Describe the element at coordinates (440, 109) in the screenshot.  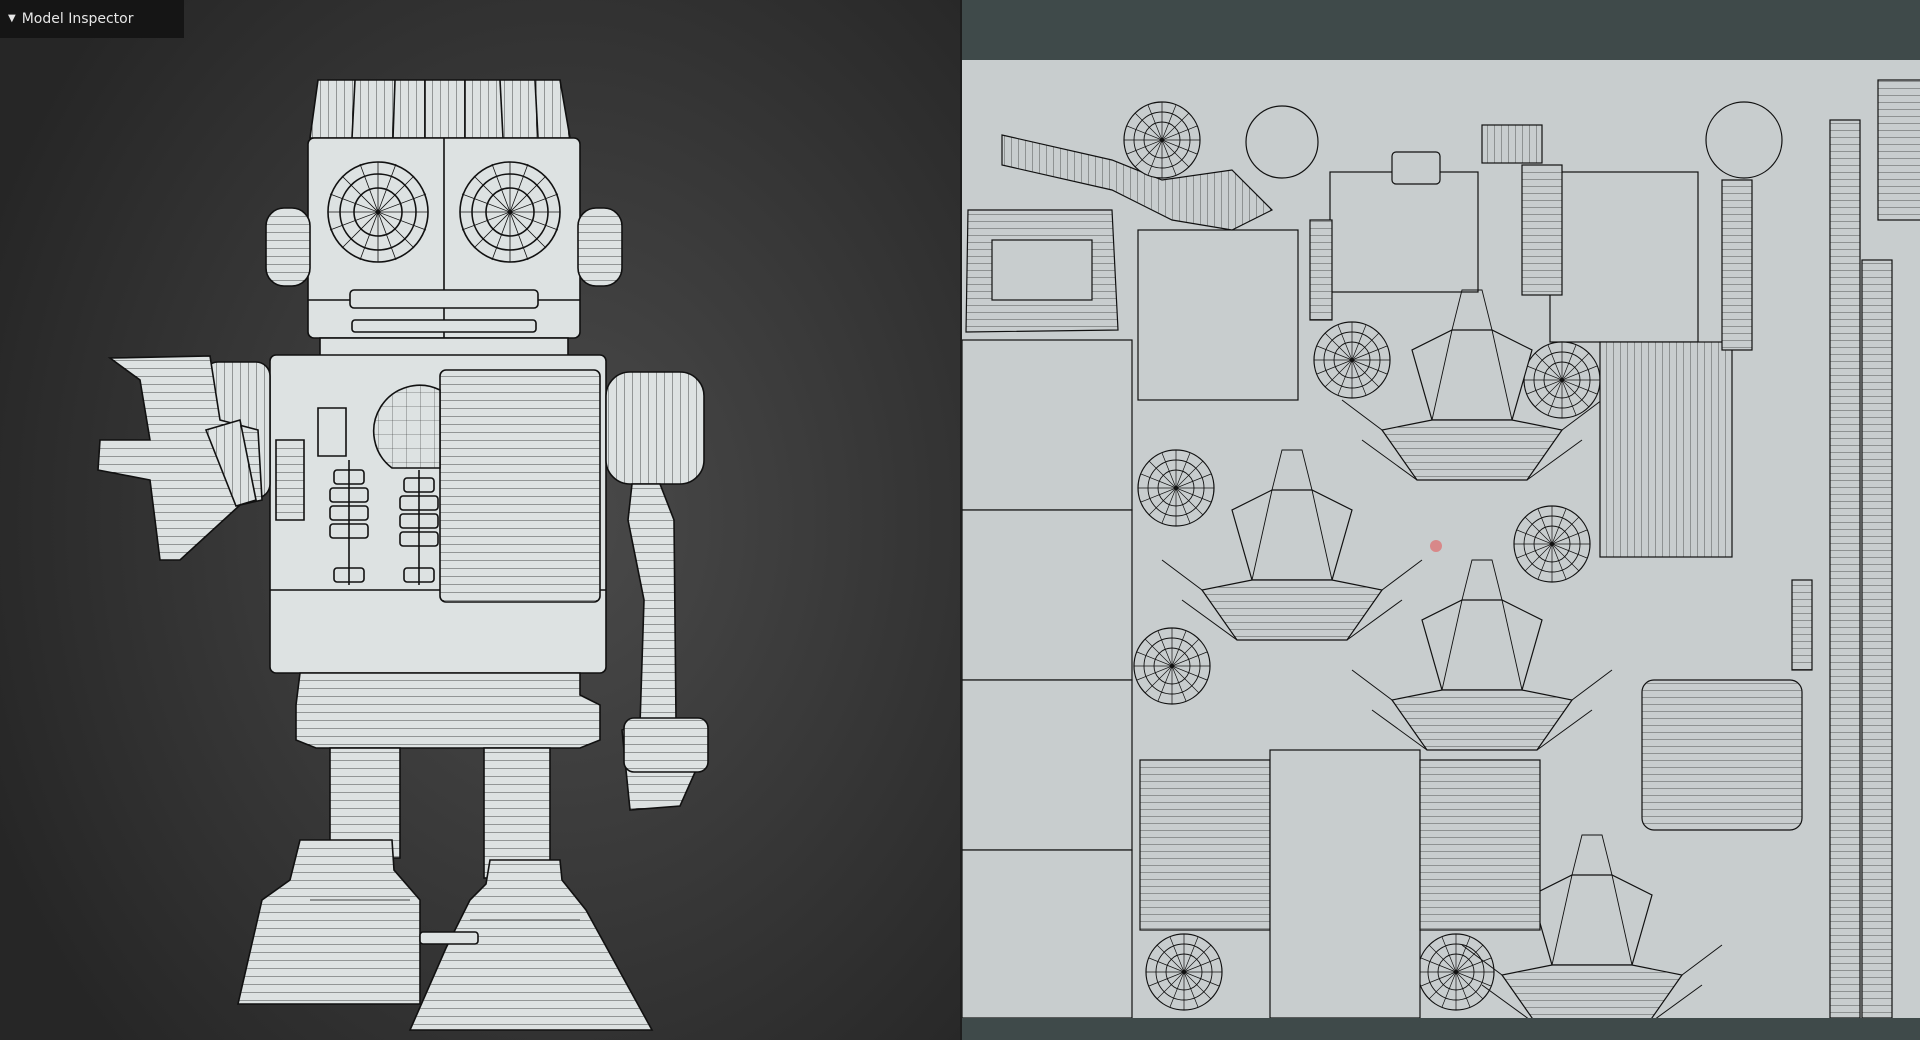
I see `robot-crown` at that location.